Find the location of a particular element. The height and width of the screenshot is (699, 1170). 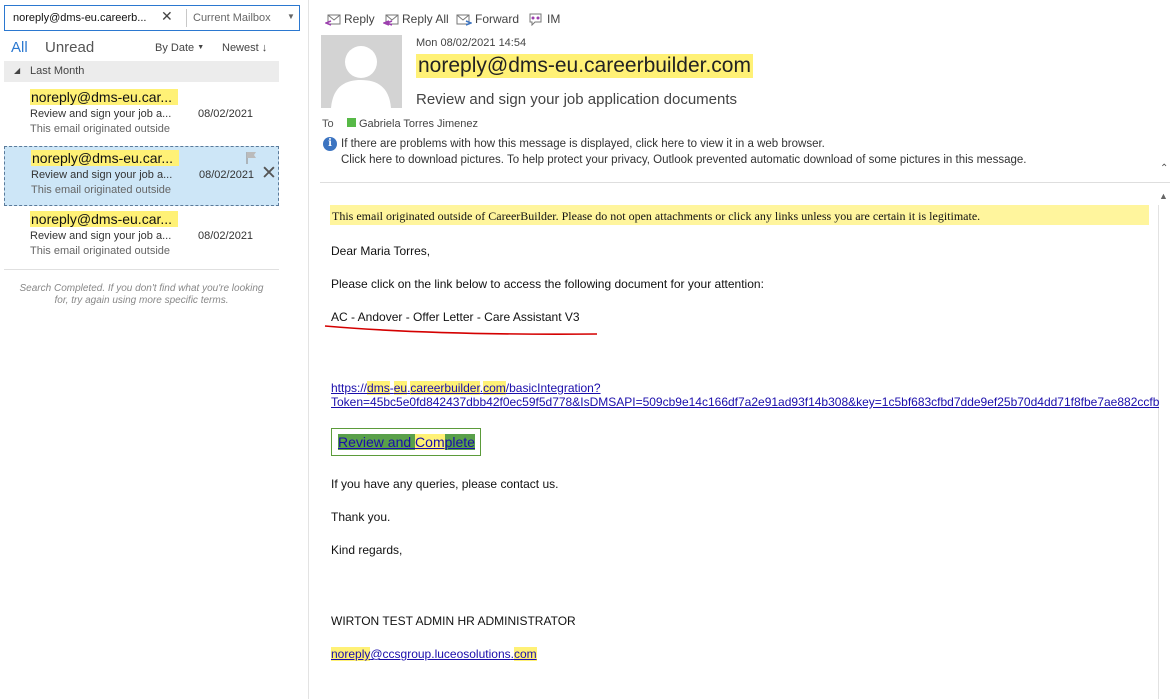

email-part: noreply is located at coordinates (351, 654).